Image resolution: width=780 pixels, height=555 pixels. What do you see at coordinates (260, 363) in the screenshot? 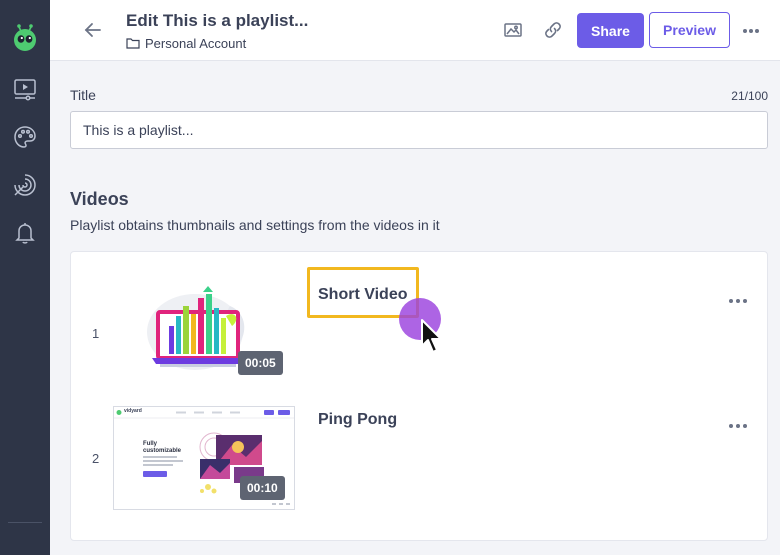
I see `video-duration: 00:05` at bounding box center [260, 363].